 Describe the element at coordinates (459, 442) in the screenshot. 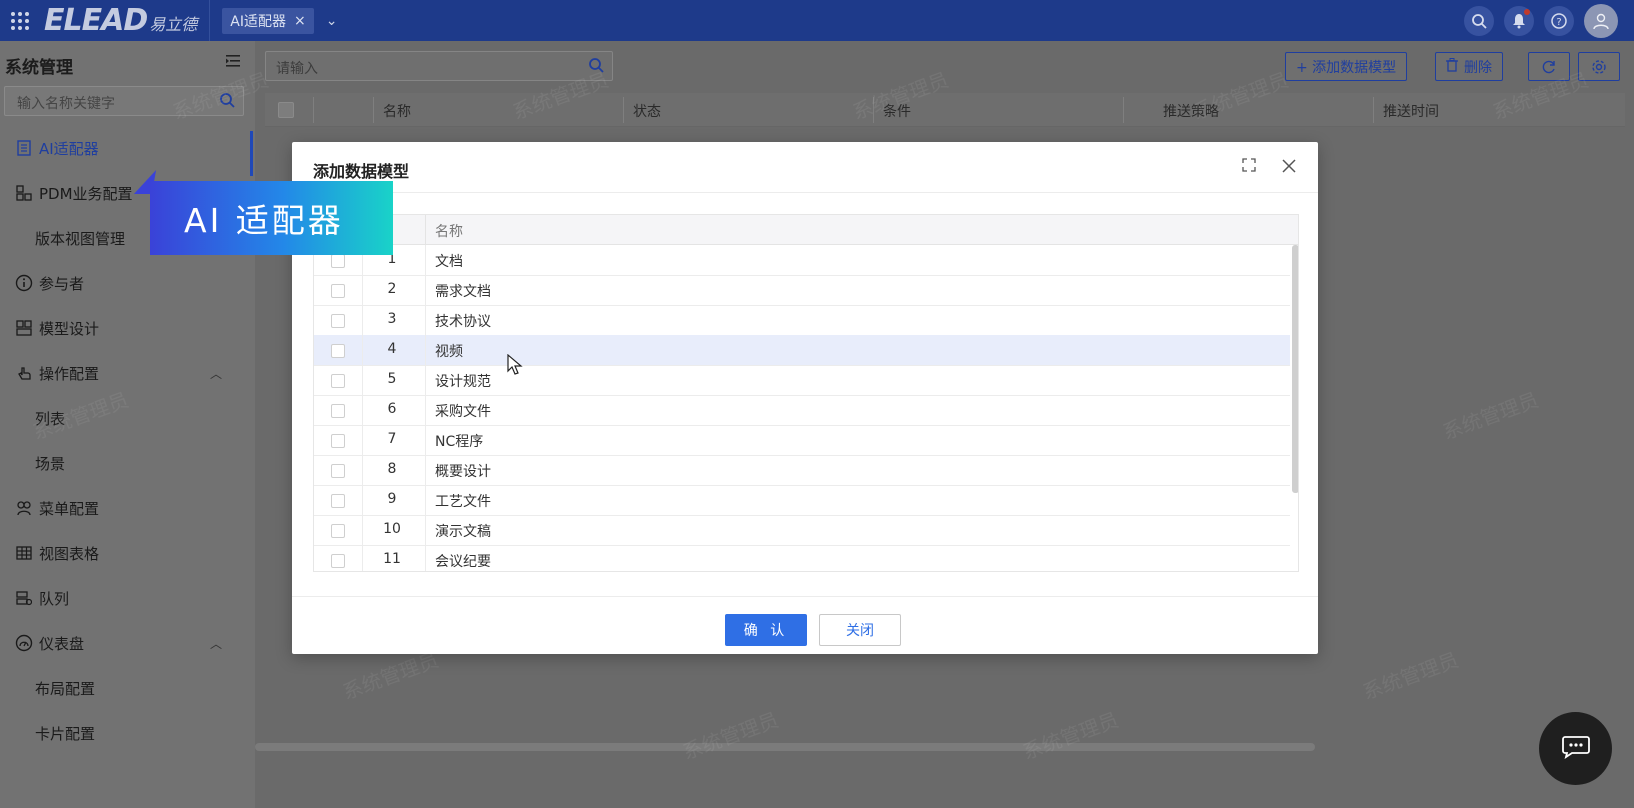

I see `row-name: NC程序` at that location.